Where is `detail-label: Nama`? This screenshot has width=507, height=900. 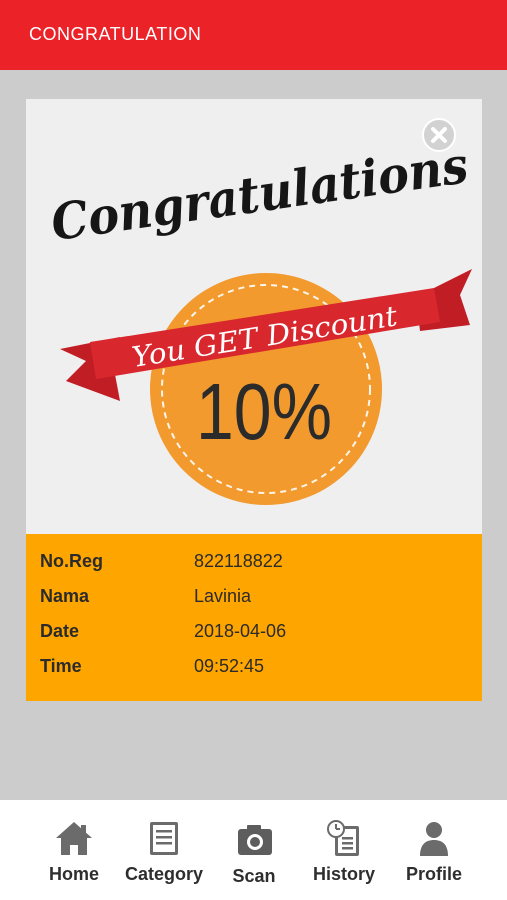
detail-label: Nama is located at coordinates (65, 596).